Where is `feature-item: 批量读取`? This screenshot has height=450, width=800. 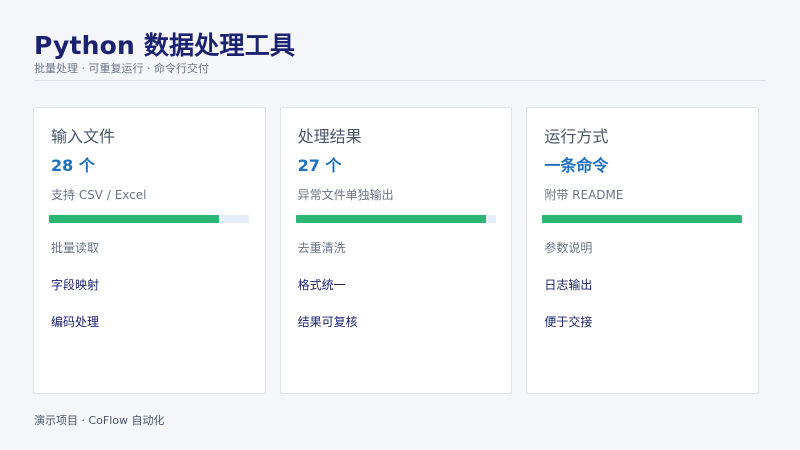 feature-item: 批量读取 is located at coordinates (75, 248).